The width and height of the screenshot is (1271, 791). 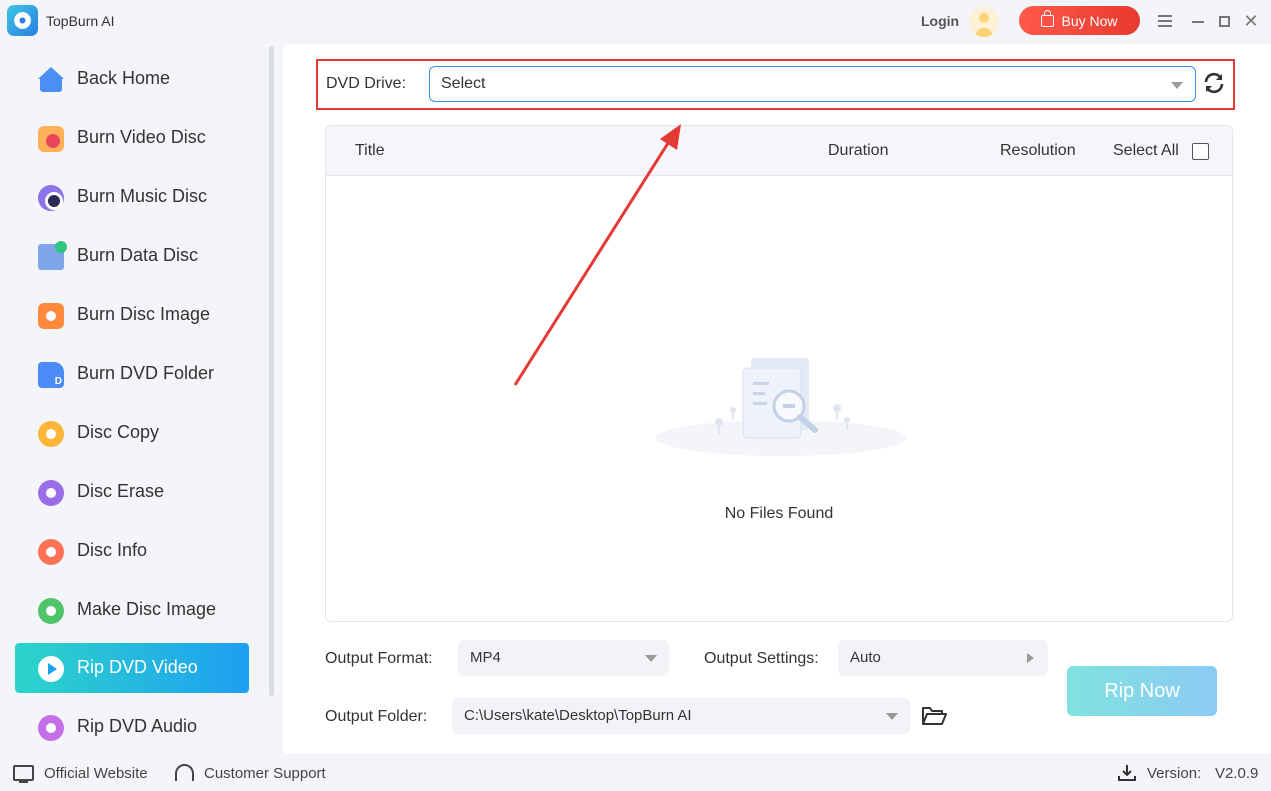 I want to click on sidebar-item-burn-music-disc: Burn Music Disc, so click(x=132, y=197).